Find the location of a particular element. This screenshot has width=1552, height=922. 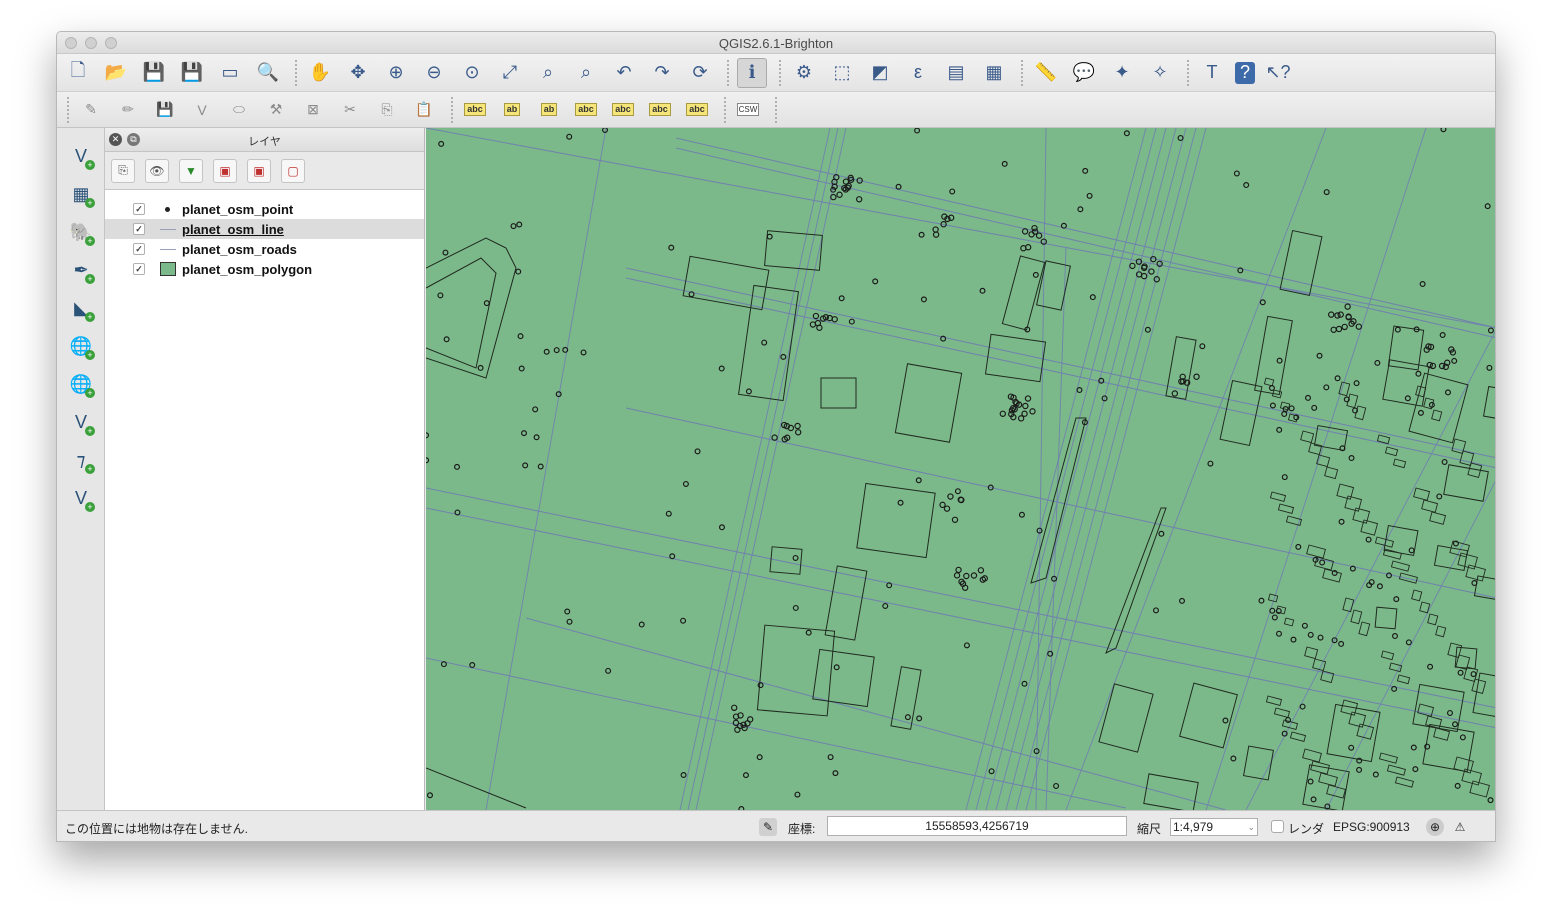

layer-item-planet_osm_line: ✓ planet_osm_line is located at coordinates (264, 229).